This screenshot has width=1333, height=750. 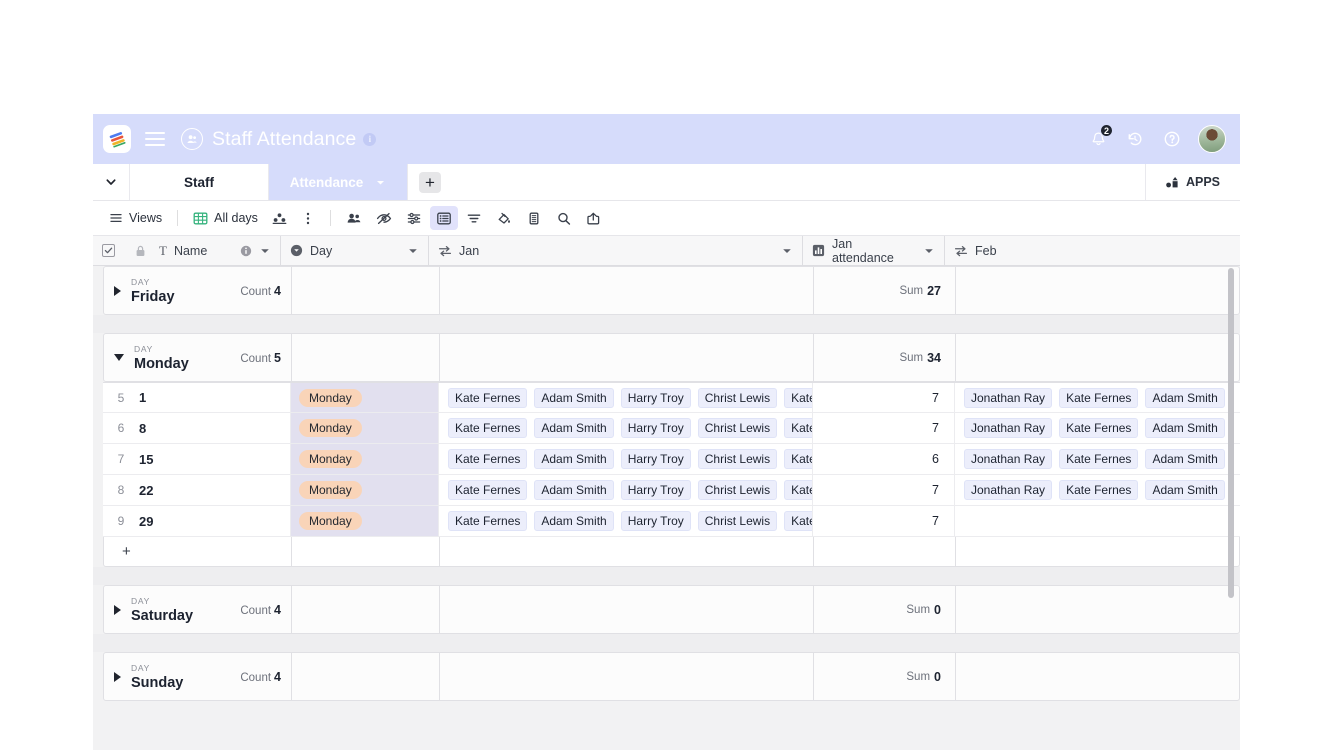 What do you see at coordinates (884, 459) in the screenshot?
I see `cell-jan-attendance: 6` at bounding box center [884, 459].